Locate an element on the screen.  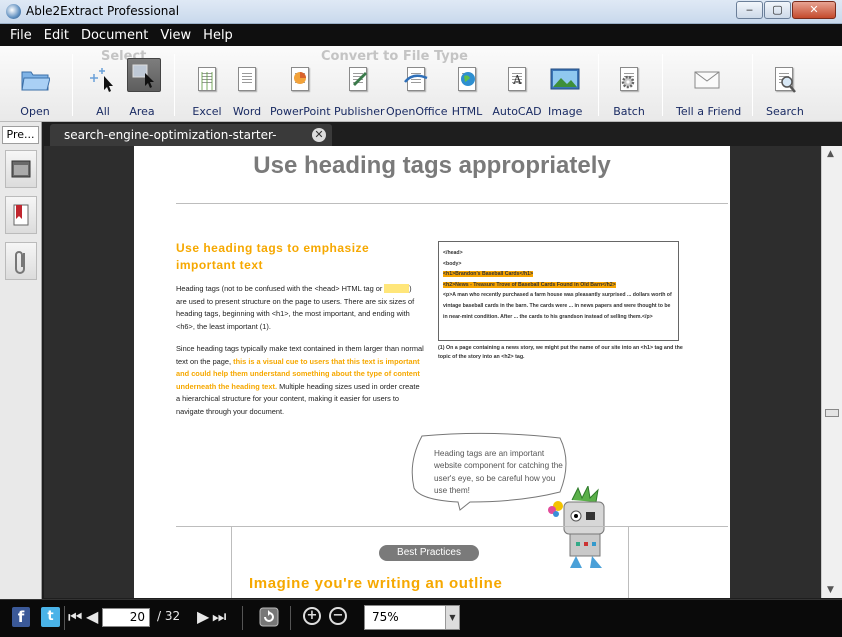
menu-help: Help is located at coordinates (218, 35).